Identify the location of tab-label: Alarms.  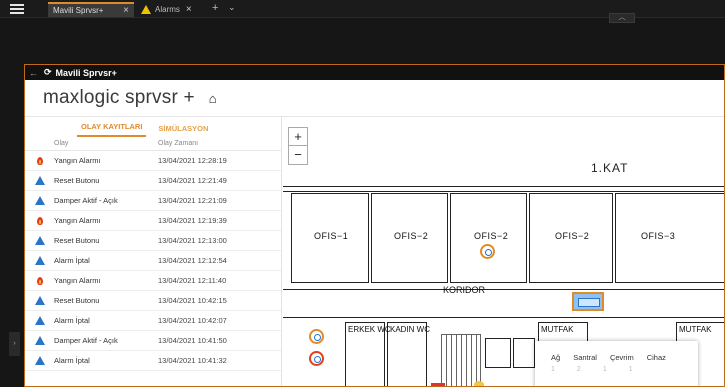
(167, 9).